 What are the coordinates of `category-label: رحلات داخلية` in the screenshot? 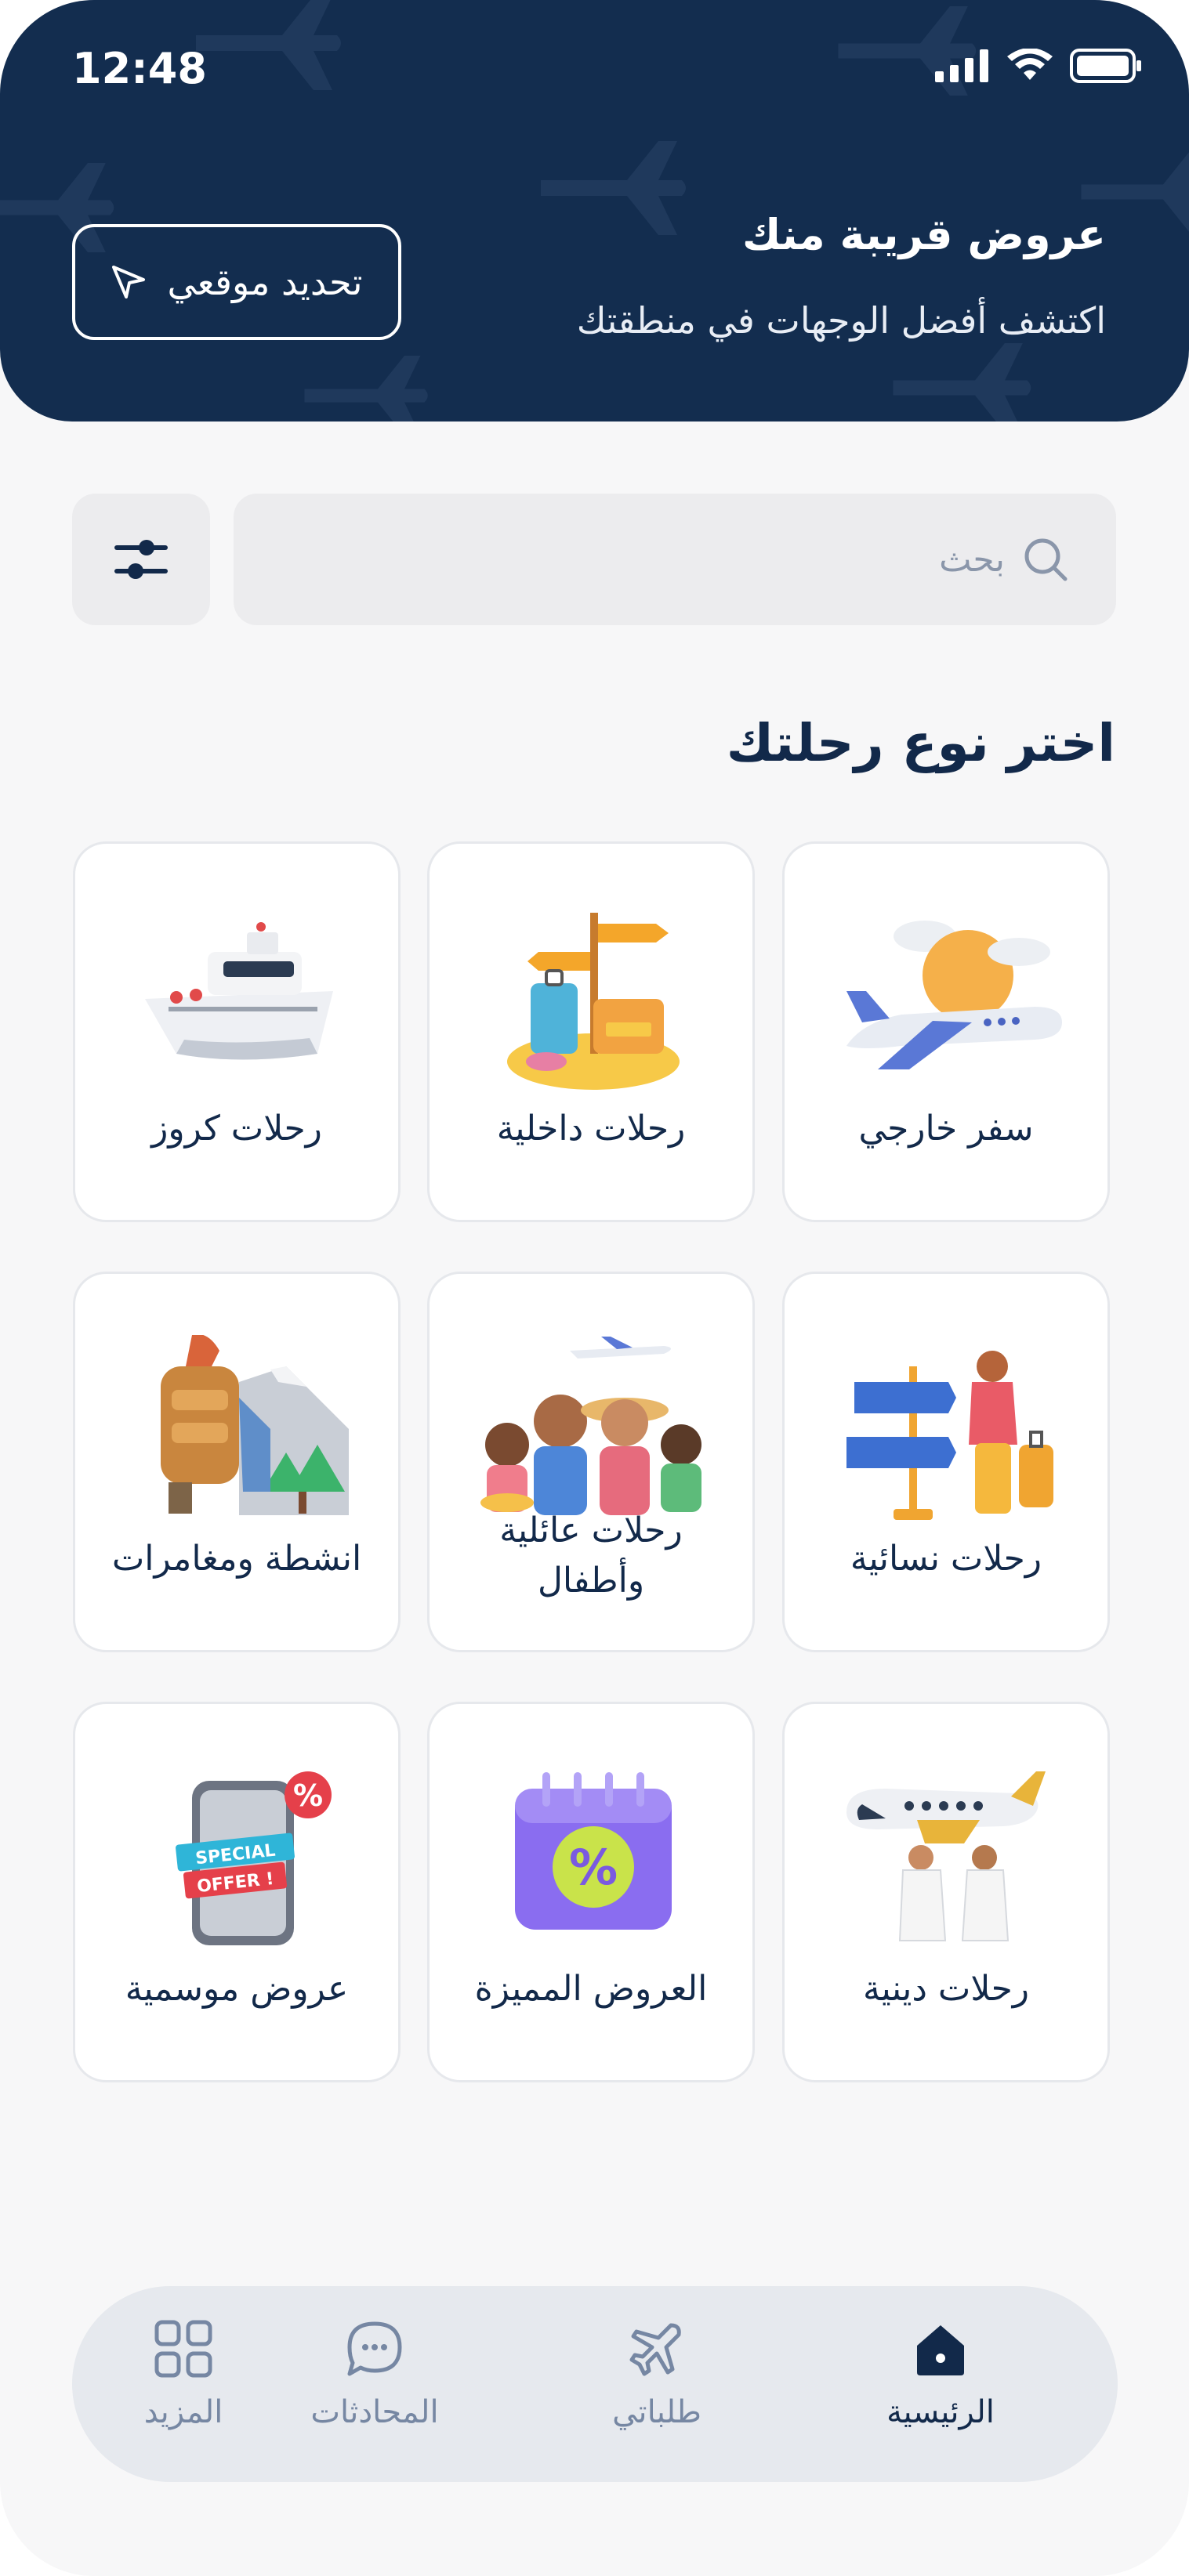 It's located at (591, 1129).